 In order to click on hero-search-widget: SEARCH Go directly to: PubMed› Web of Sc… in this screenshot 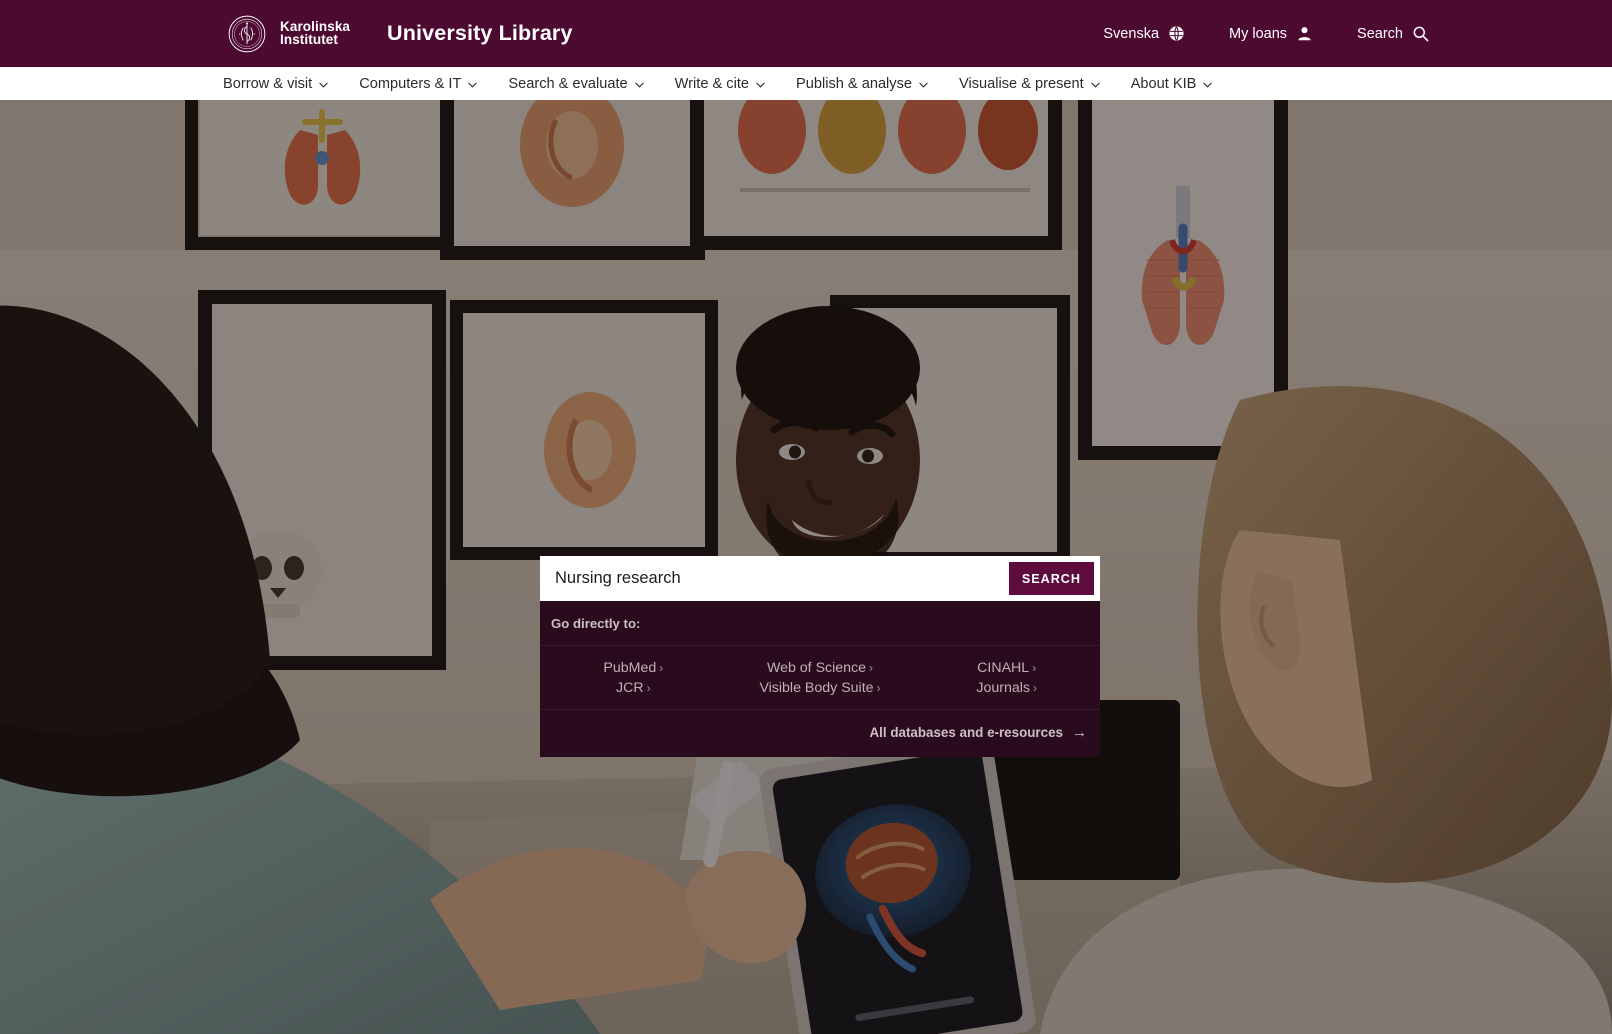, I will do `click(820, 656)`.